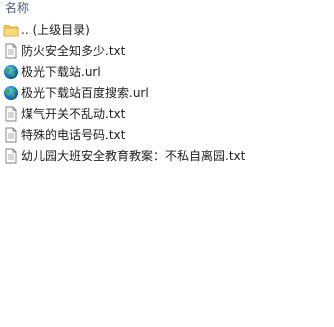  What do you see at coordinates (167, 72) in the screenshot?
I see `file-row: 极光下载站.url` at bounding box center [167, 72].